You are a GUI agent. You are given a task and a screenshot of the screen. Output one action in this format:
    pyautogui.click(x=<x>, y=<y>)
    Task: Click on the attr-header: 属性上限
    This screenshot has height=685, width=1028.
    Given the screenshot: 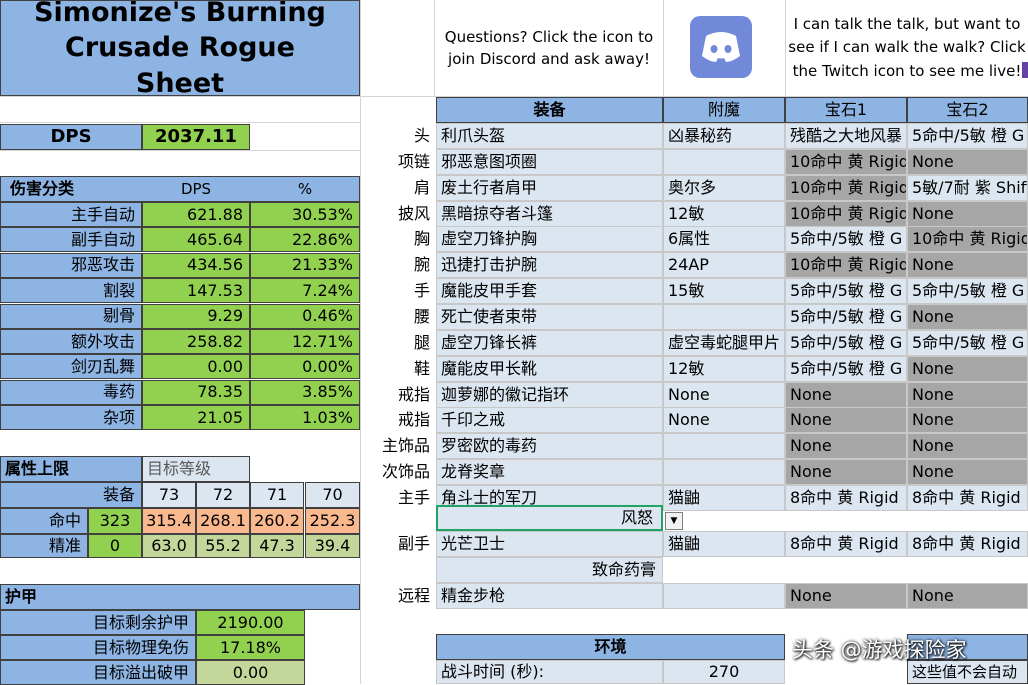 What is the action you would take?
    pyautogui.click(x=71, y=469)
    